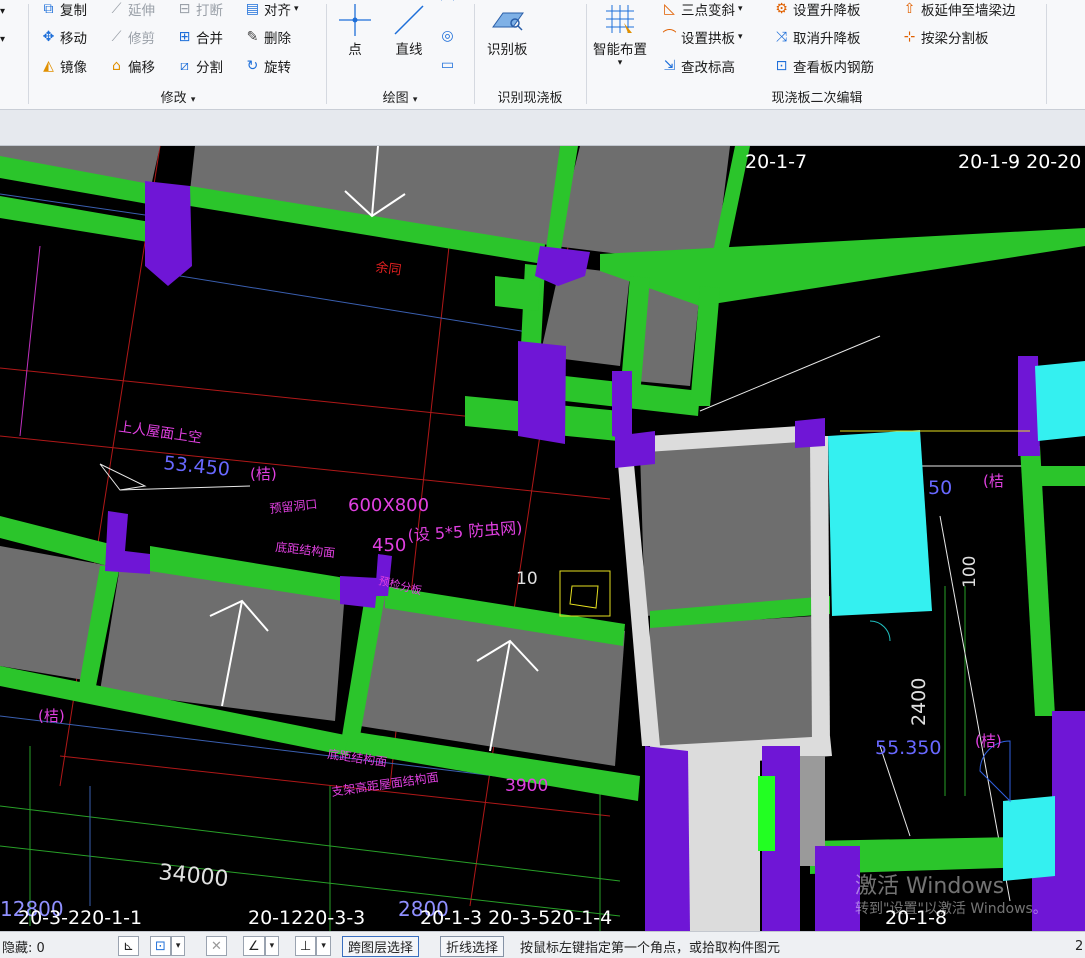 This screenshot has width=1085, height=958. I want to click on angle-icon: ∠, so click(254, 946).